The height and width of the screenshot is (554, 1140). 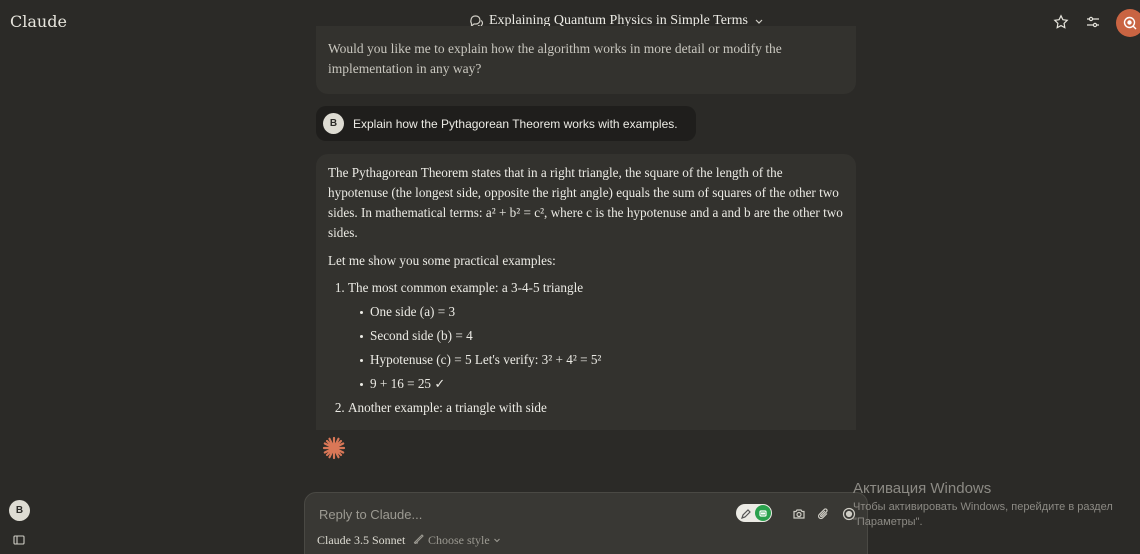 What do you see at coordinates (602, 312) in the screenshot?
I see `bullet-item: One side (a) = 3` at bounding box center [602, 312].